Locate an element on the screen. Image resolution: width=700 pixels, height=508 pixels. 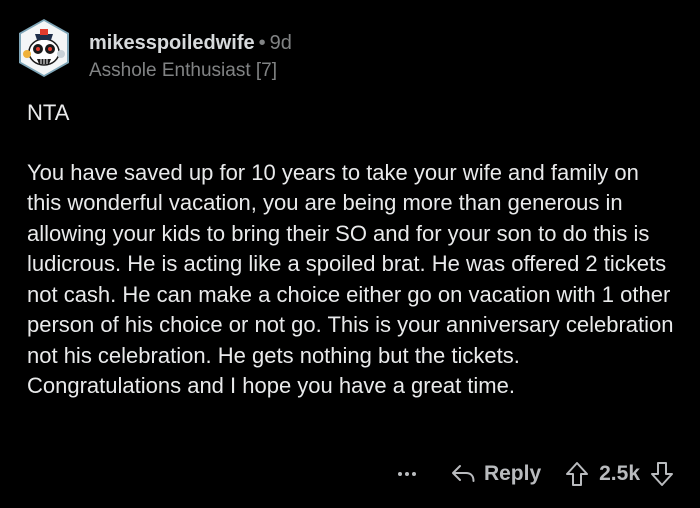
meta-line: mikesspoiledwife • 9d is located at coordinates (190, 43).